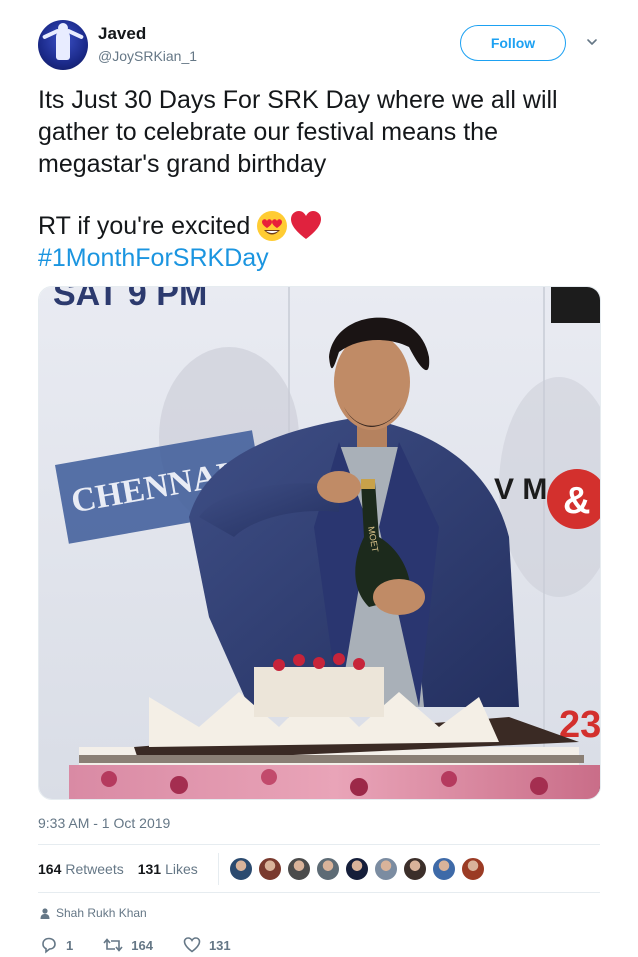  I want to click on retweets-stat: 164 Retweets, so click(81, 869).